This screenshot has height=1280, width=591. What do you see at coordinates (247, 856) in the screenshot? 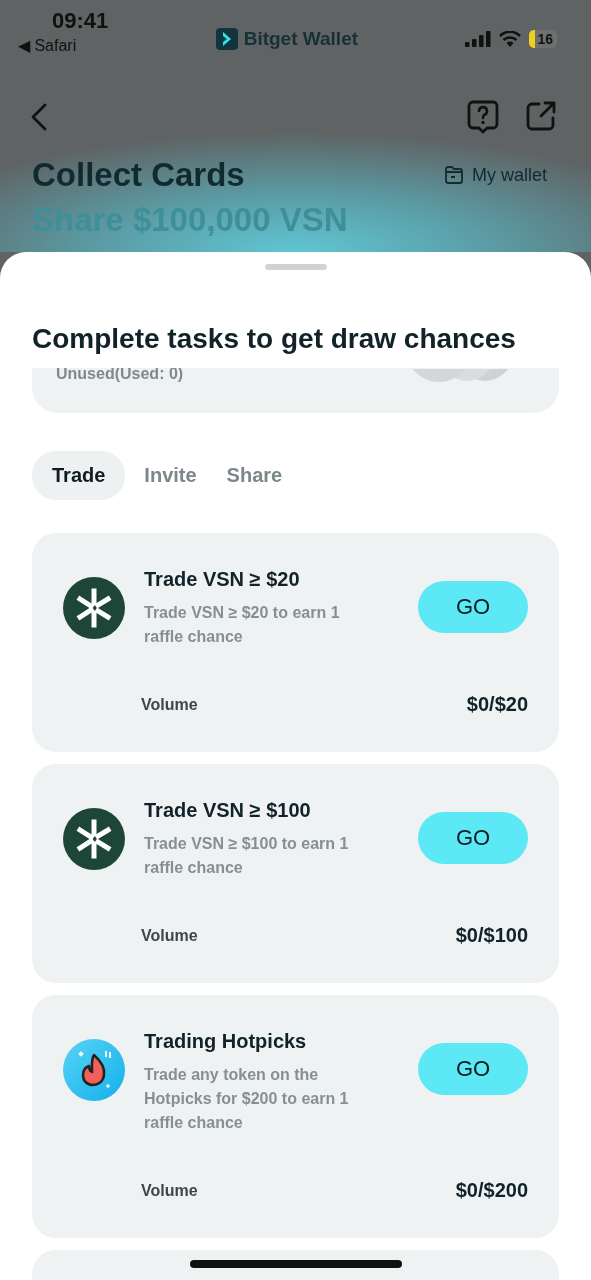
I see `task-description: Trade VSN ≥ $100 to earn 1 raffle chance` at bounding box center [247, 856].